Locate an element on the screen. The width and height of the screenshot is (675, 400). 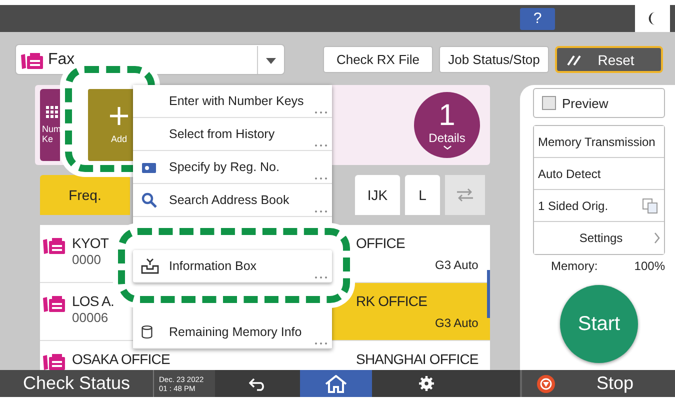
header-button: Job Status/Stop is located at coordinates (494, 59).